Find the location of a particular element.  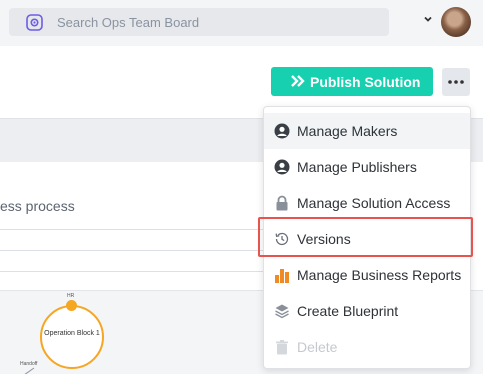

team-board-logo-icon is located at coordinates (34, 22).